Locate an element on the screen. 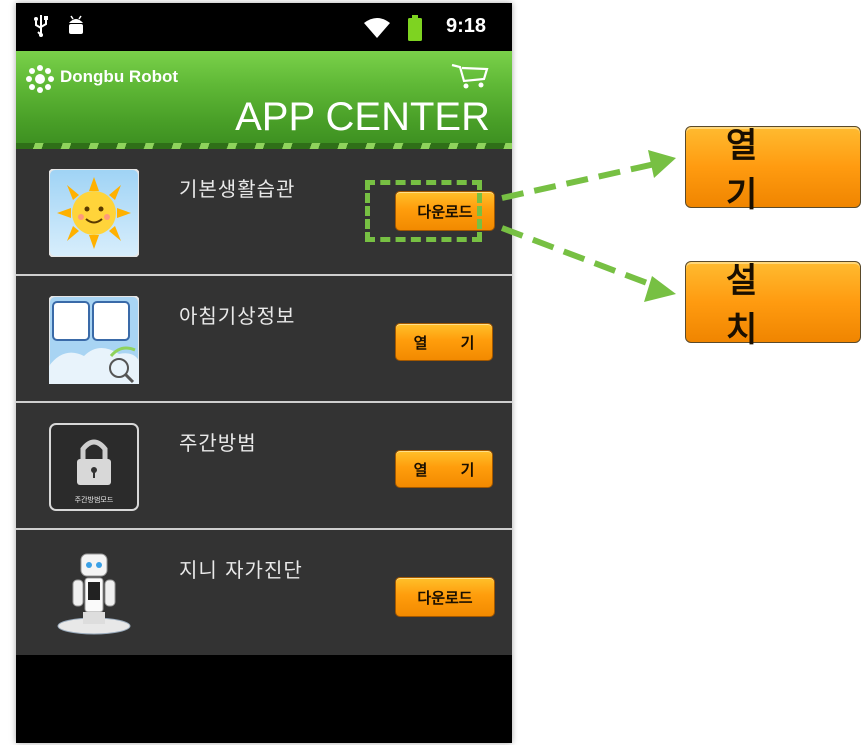  list-item: 지니 자가진단 다운로드 is located at coordinates (264, 592).